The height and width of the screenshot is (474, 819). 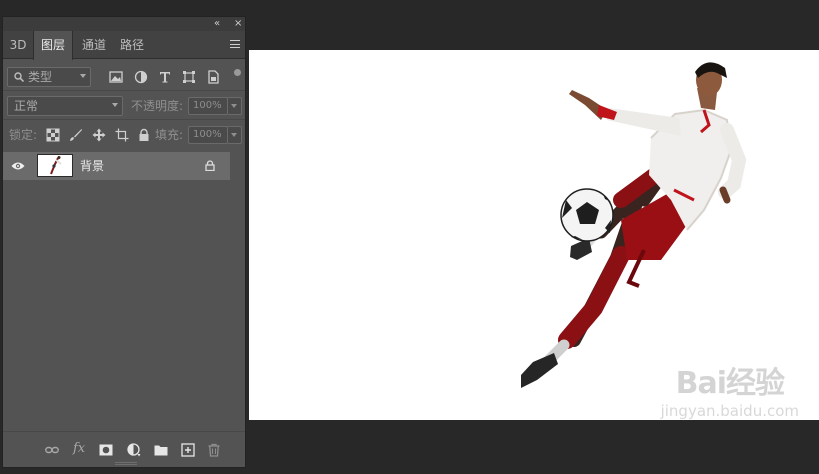 What do you see at coordinates (19, 77) in the screenshot?
I see `search-icon` at bounding box center [19, 77].